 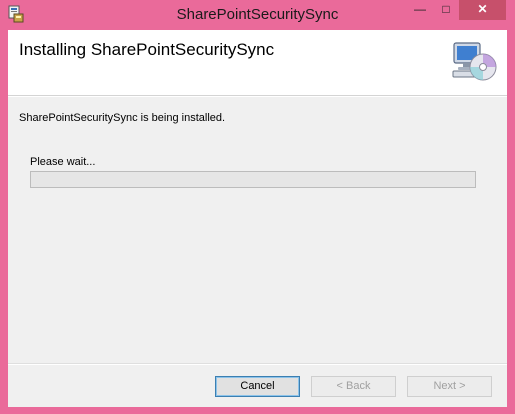 I want to click on maximize-button: □, so click(x=446, y=10).